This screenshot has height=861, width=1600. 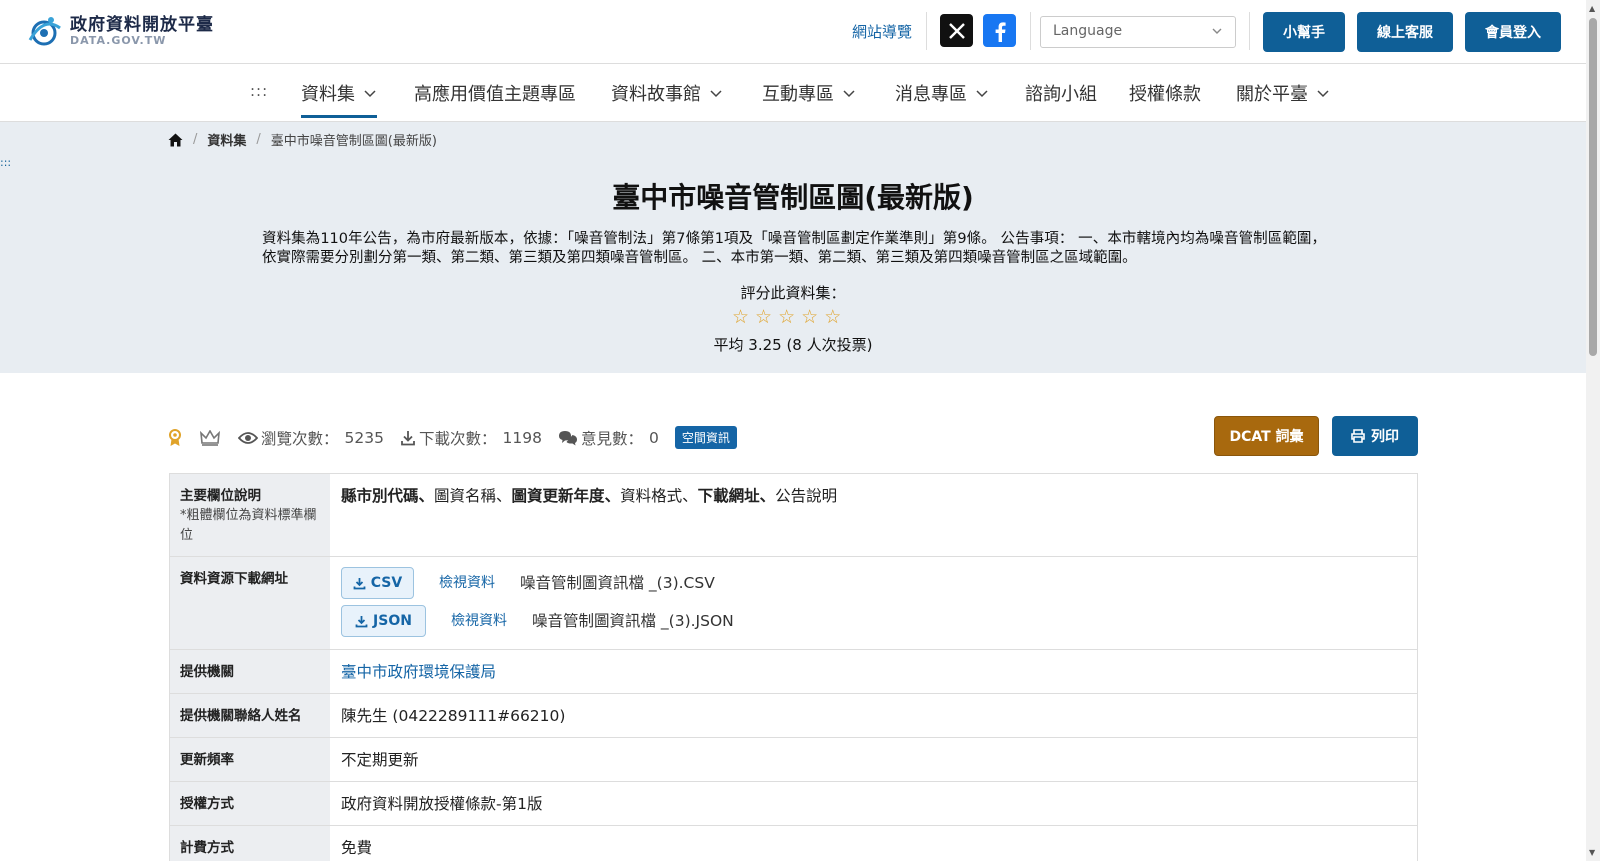 What do you see at coordinates (175, 437) in the screenshot?
I see `award-icon` at bounding box center [175, 437].